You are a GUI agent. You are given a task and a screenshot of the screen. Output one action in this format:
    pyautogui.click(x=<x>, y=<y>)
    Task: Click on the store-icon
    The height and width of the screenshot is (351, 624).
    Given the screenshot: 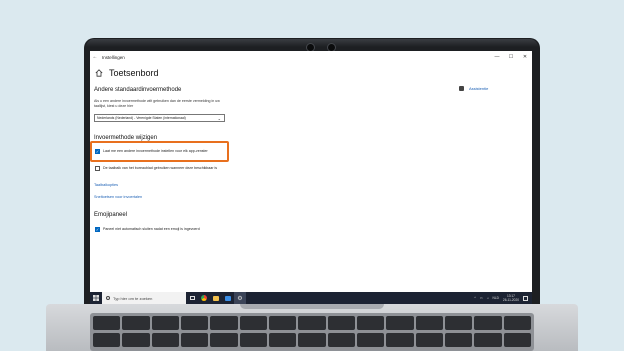 What is the action you would take?
    pyautogui.click(x=228, y=298)
    